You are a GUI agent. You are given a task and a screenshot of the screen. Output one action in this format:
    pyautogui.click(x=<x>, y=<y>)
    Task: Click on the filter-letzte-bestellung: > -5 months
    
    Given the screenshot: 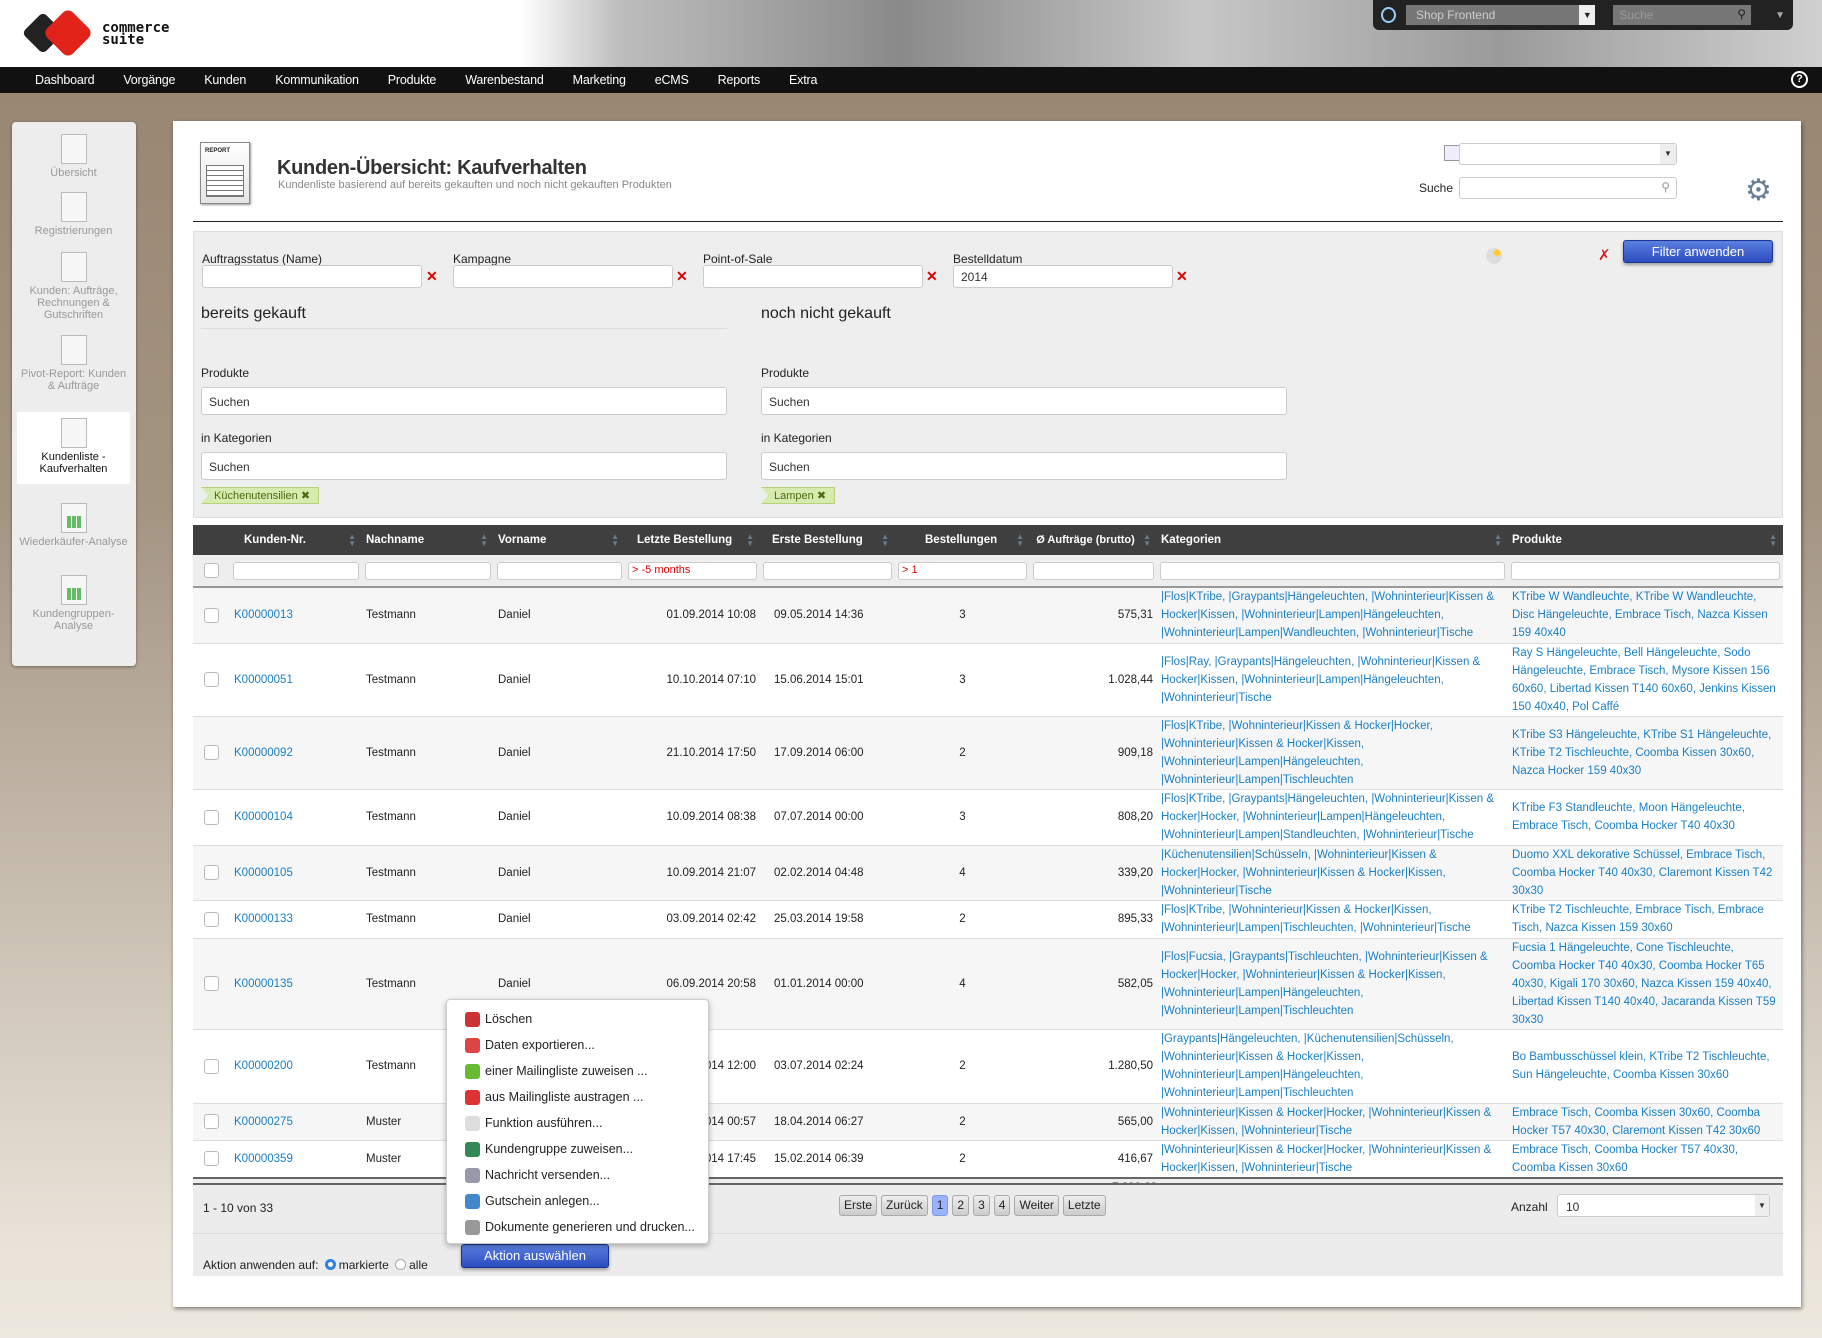 What is the action you would take?
    pyautogui.click(x=692, y=570)
    